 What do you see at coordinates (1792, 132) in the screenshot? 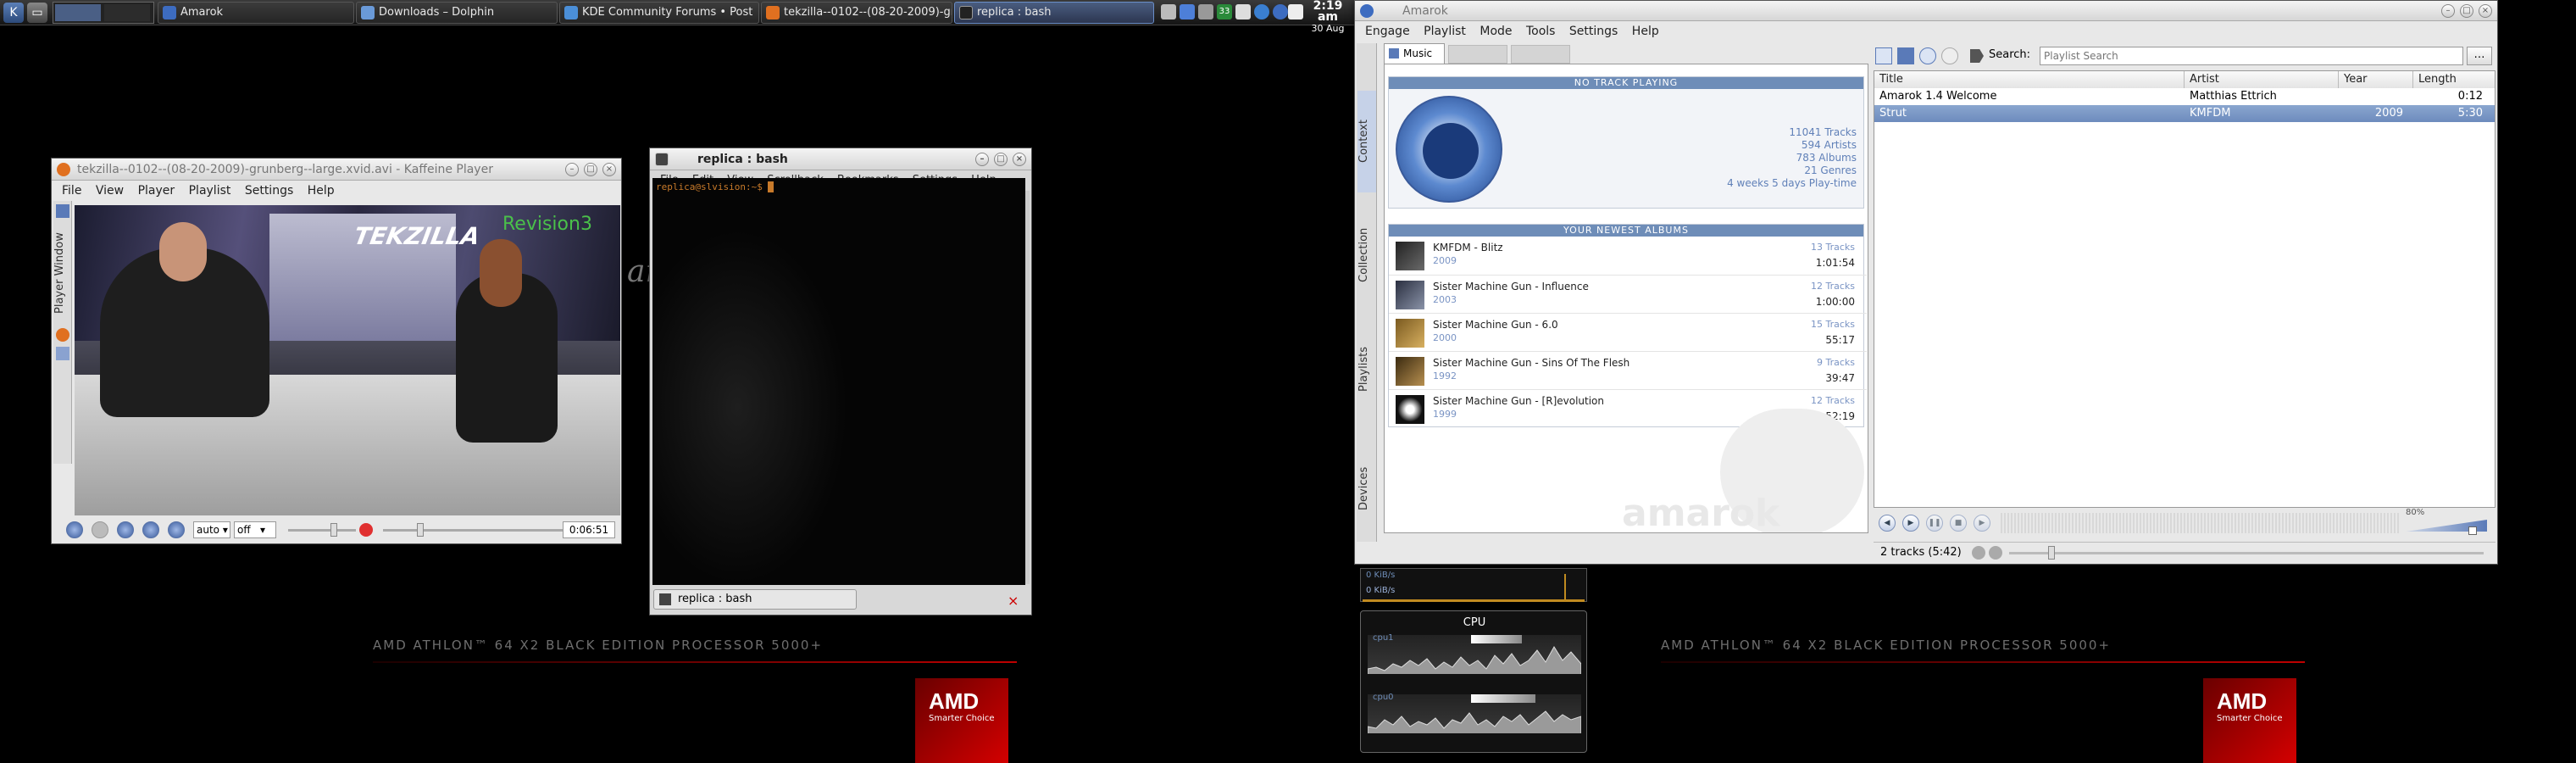
I see `stat-tracks: 11041 Tracks` at bounding box center [1792, 132].